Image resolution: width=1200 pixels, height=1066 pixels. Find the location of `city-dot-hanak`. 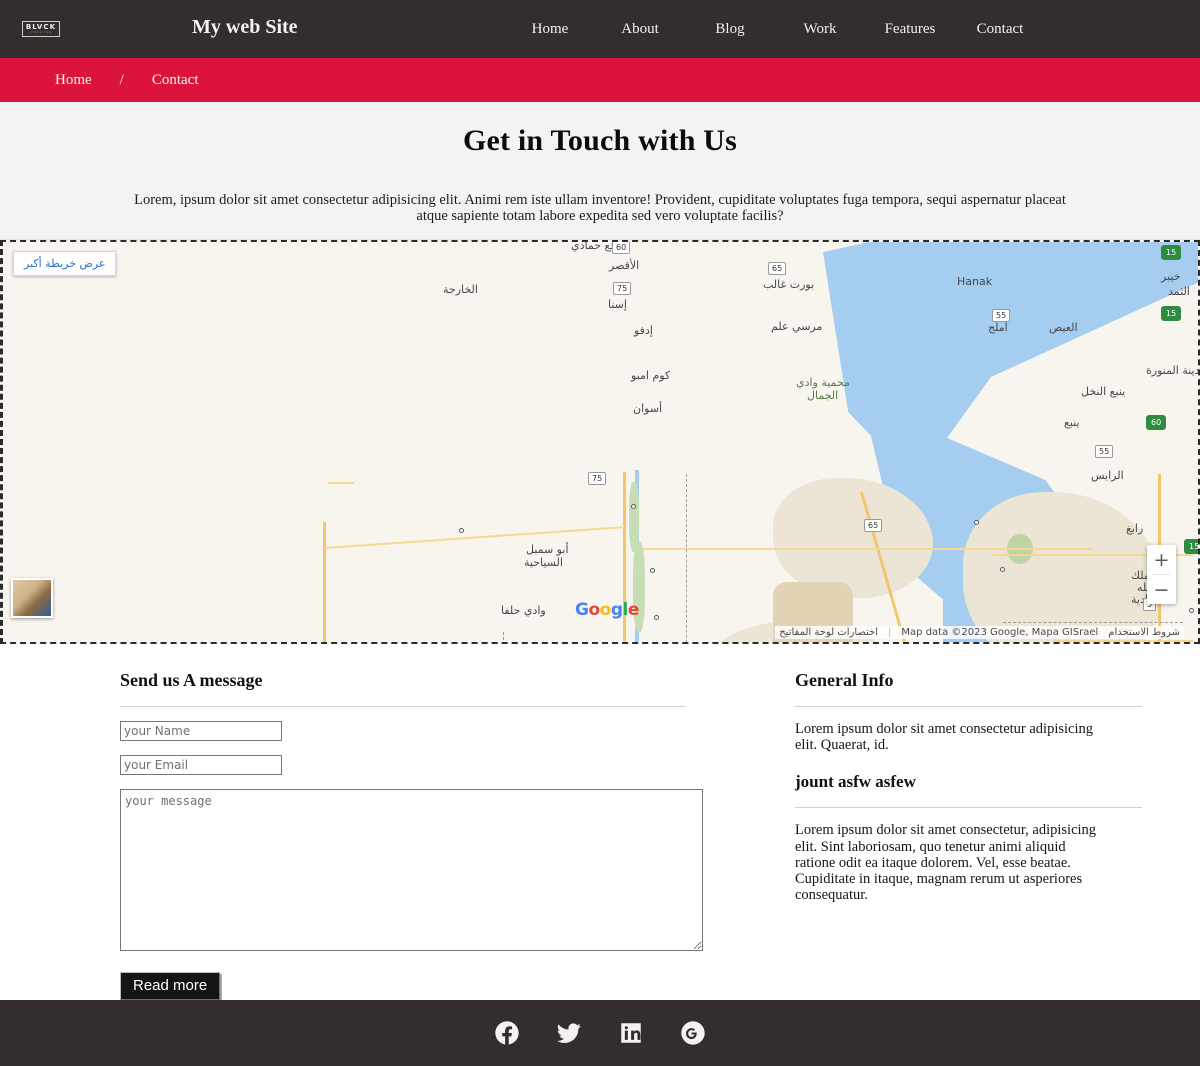

city-dot-hanak is located at coordinates (976, 522).